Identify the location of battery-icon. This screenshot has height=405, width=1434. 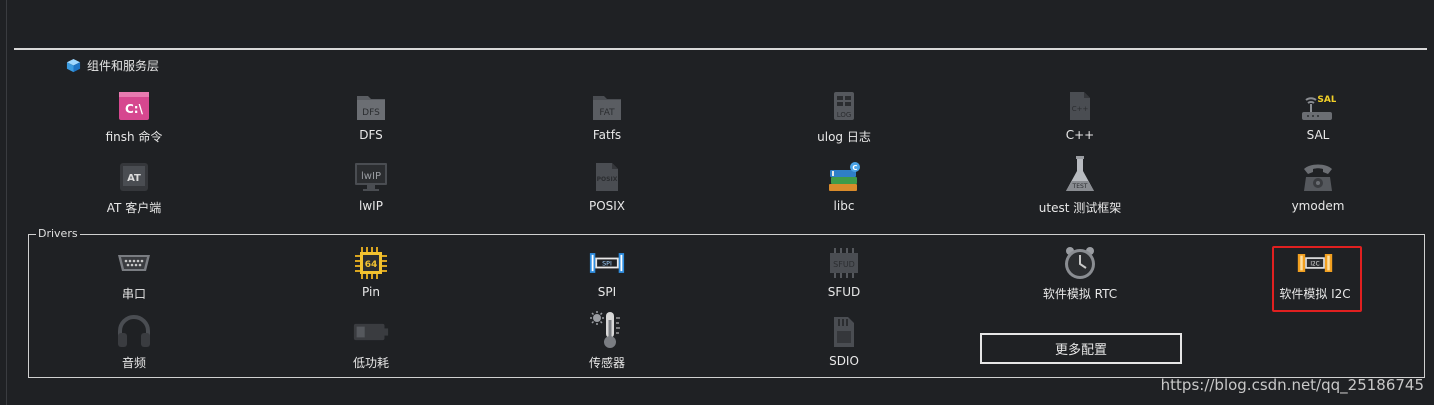
(371, 332).